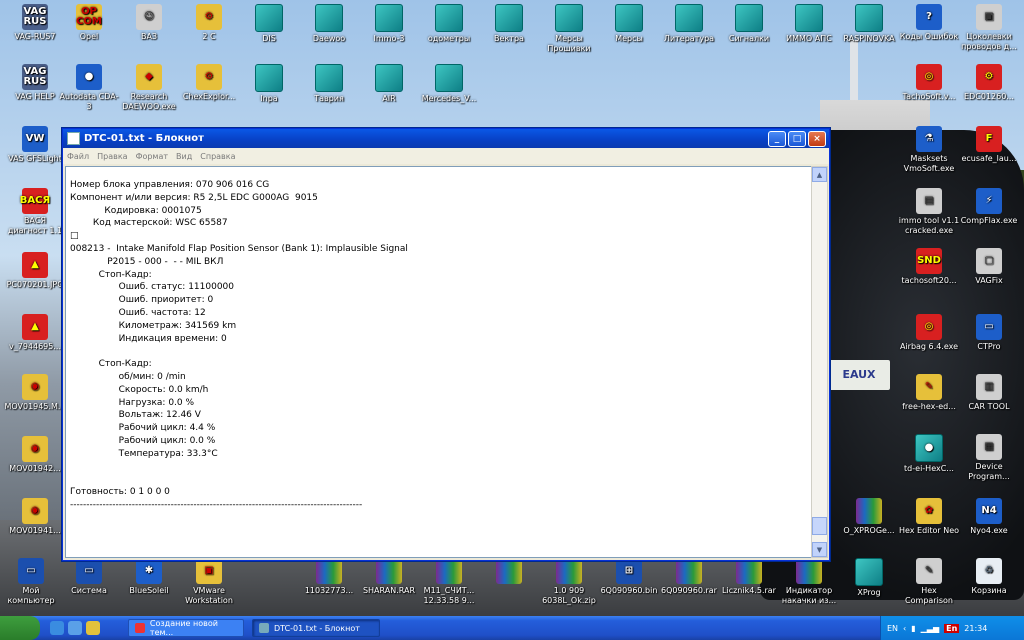  What do you see at coordinates (20, 628) in the screenshot?
I see `start-button` at bounding box center [20, 628].